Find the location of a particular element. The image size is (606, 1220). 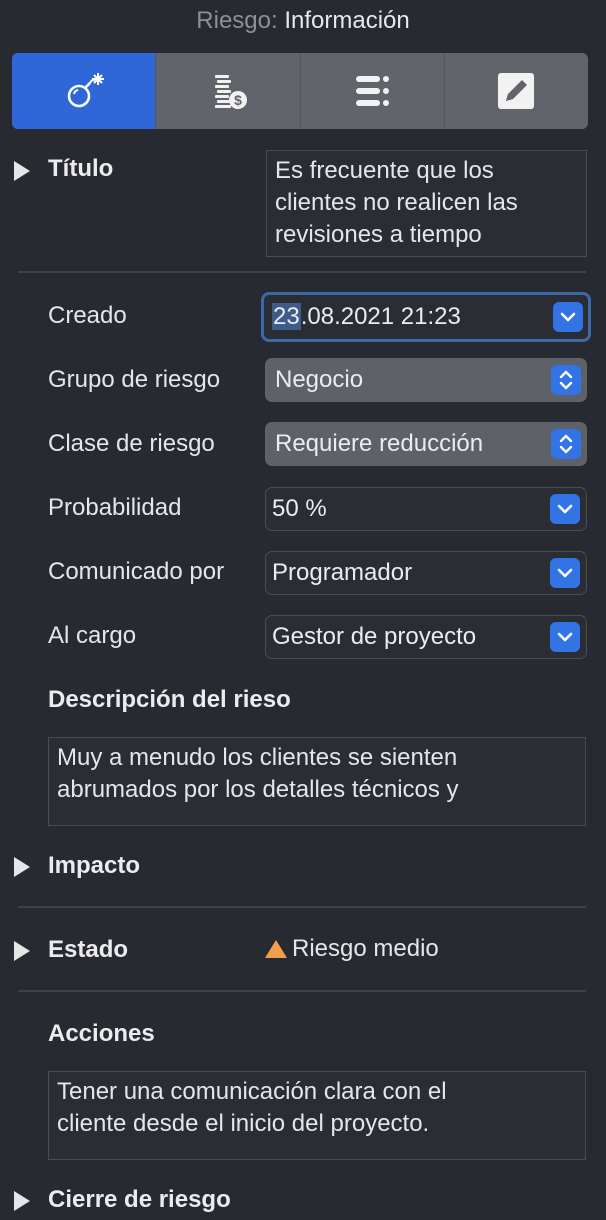

grupo-value: Negocio is located at coordinates (319, 379).